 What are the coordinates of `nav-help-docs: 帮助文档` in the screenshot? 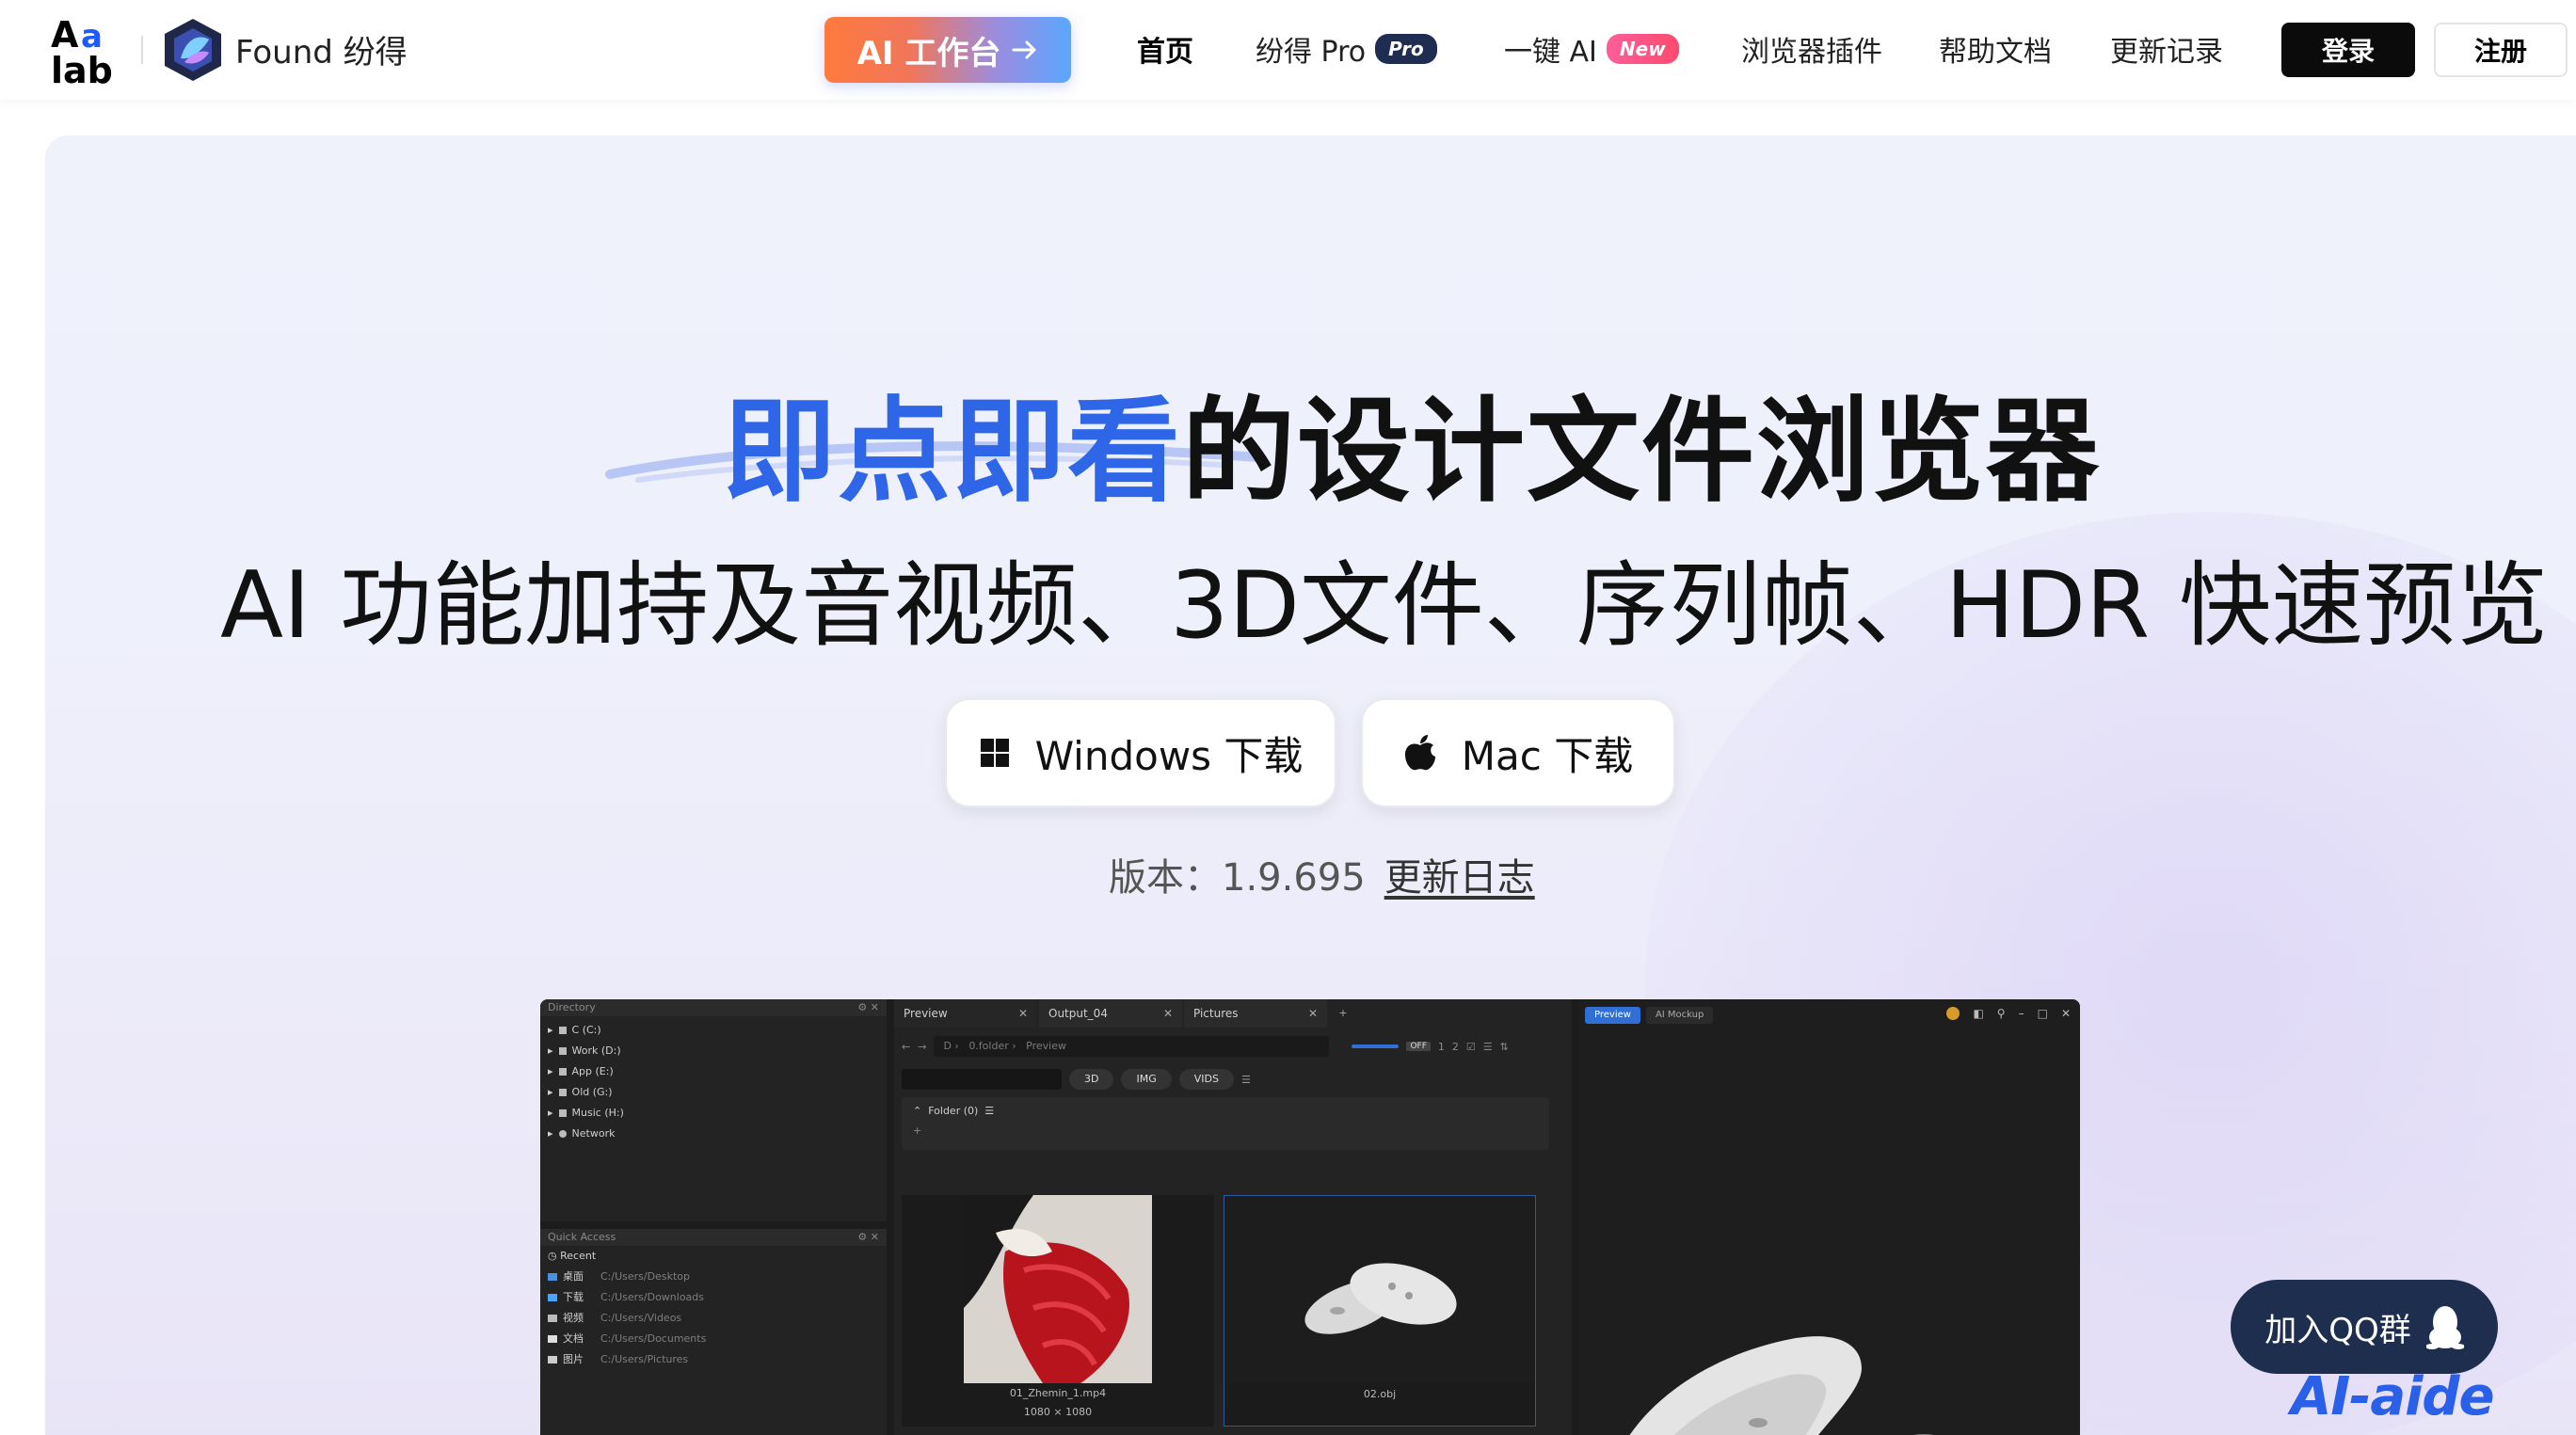 It's located at (1995, 49).